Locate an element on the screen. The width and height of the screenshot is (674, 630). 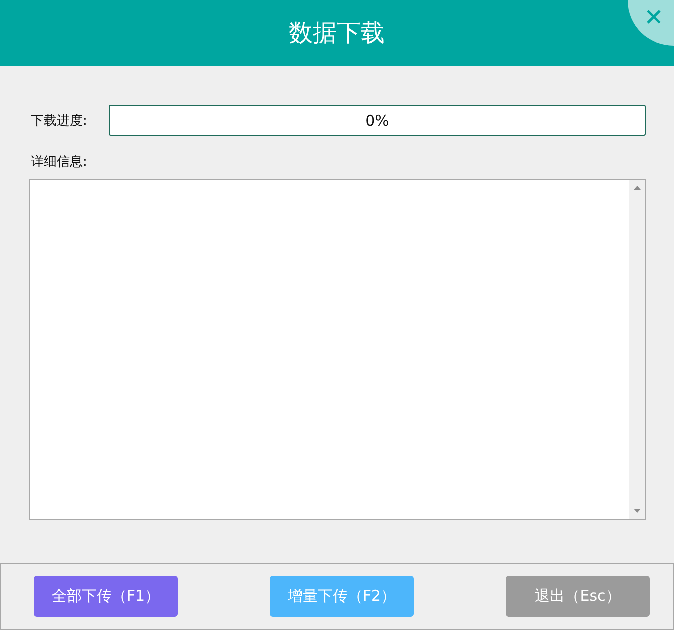
details-label: 详细信息: is located at coordinates (59, 162).